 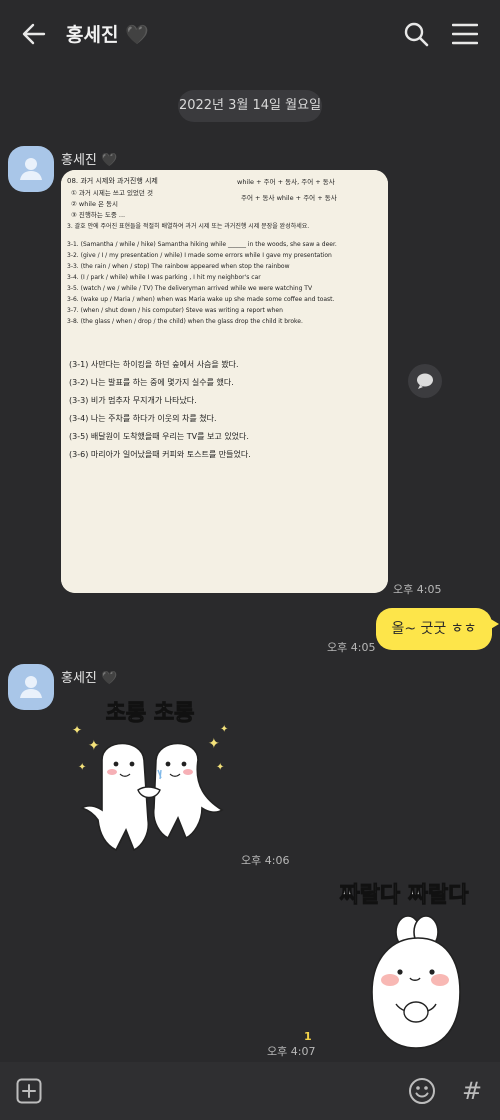 What do you see at coordinates (416, 34) in the screenshot?
I see `search-icon` at bounding box center [416, 34].